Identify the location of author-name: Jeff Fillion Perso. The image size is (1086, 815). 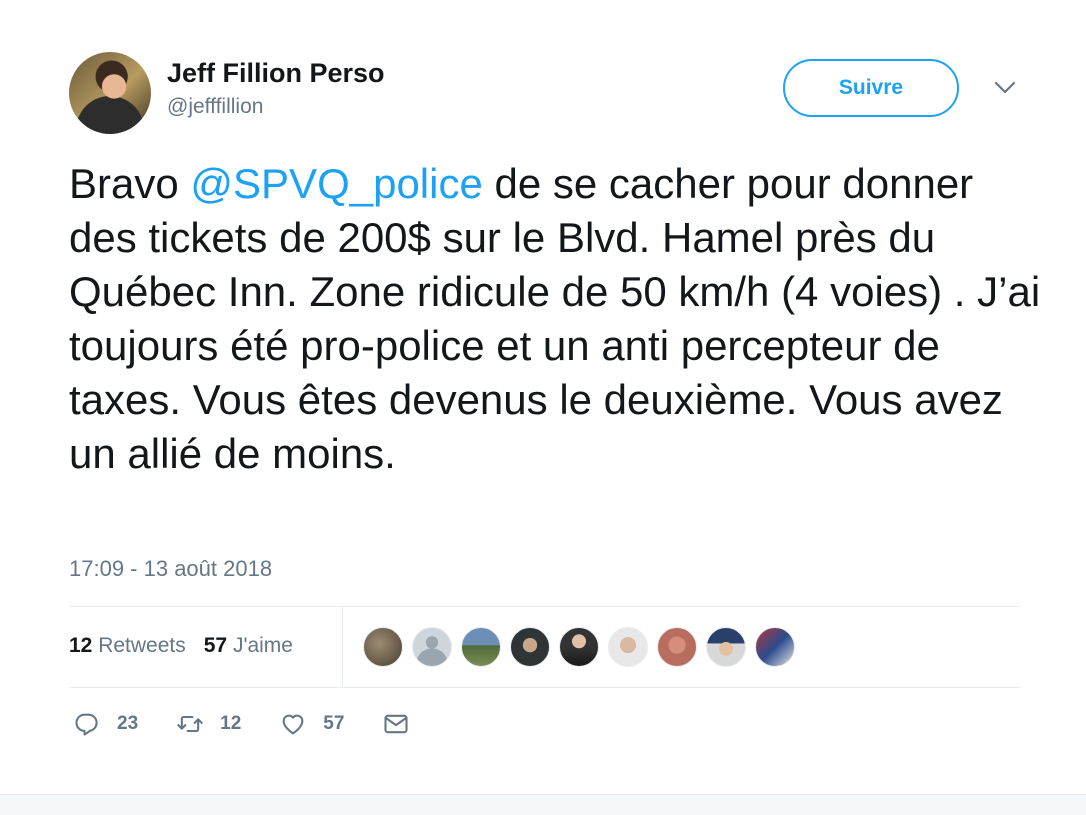
(276, 73).